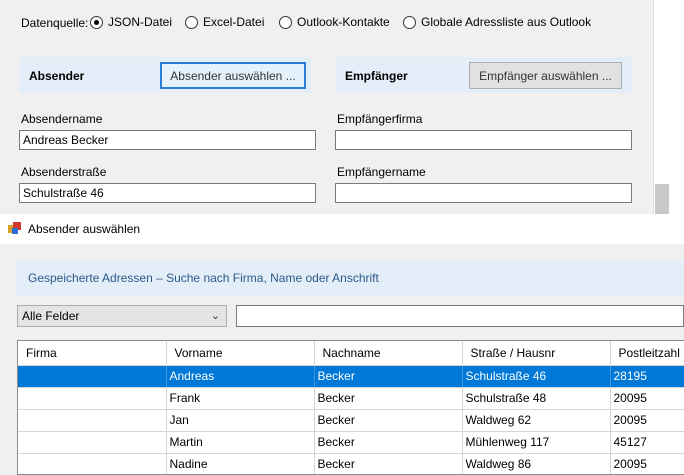 This screenshot has height=475, width=684. I want to click on radio-excel-label: Excel-Datei, so click(234, 22).